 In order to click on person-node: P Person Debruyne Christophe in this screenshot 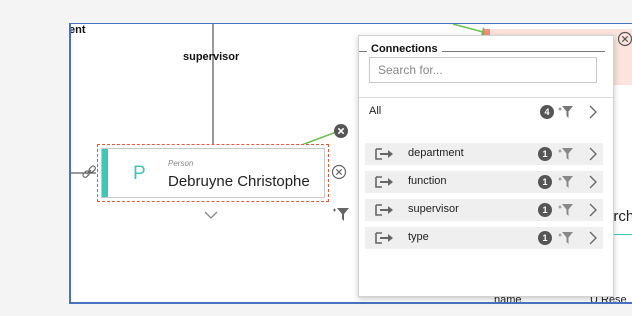, I will do `click(213, 173)`.